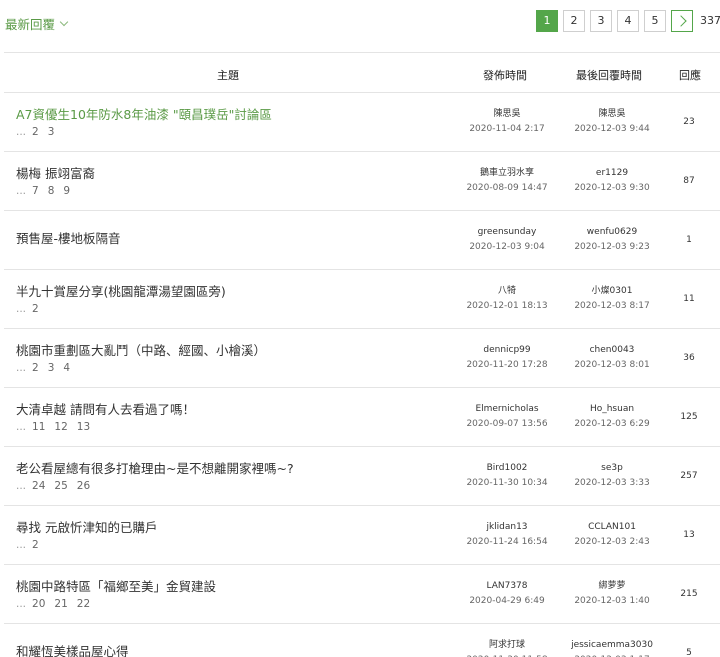  What do you see at coordinates (601, 21) in the screenshot?
I see `page-button-3: 3` at bounding box center [601, 21].